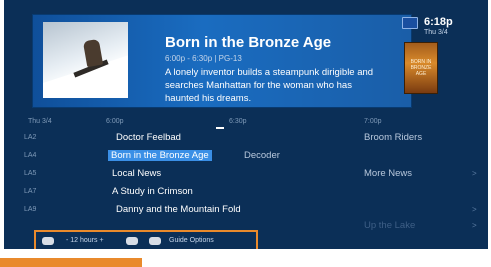 The height and width of the screenshot is (267, 491). What do you see at coordinates (238, 121) in the screenshot?
I see `timeline-slot-2: 6:30p` at bounding box center [238, 121].